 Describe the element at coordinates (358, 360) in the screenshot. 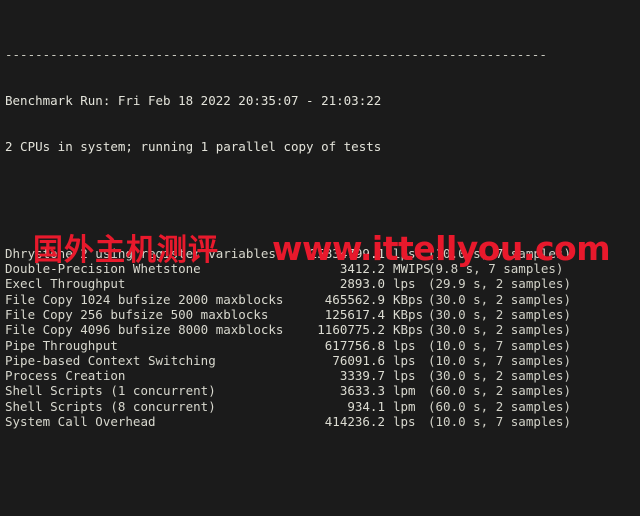

I see `raw-result-value: 76091.6` at that location.